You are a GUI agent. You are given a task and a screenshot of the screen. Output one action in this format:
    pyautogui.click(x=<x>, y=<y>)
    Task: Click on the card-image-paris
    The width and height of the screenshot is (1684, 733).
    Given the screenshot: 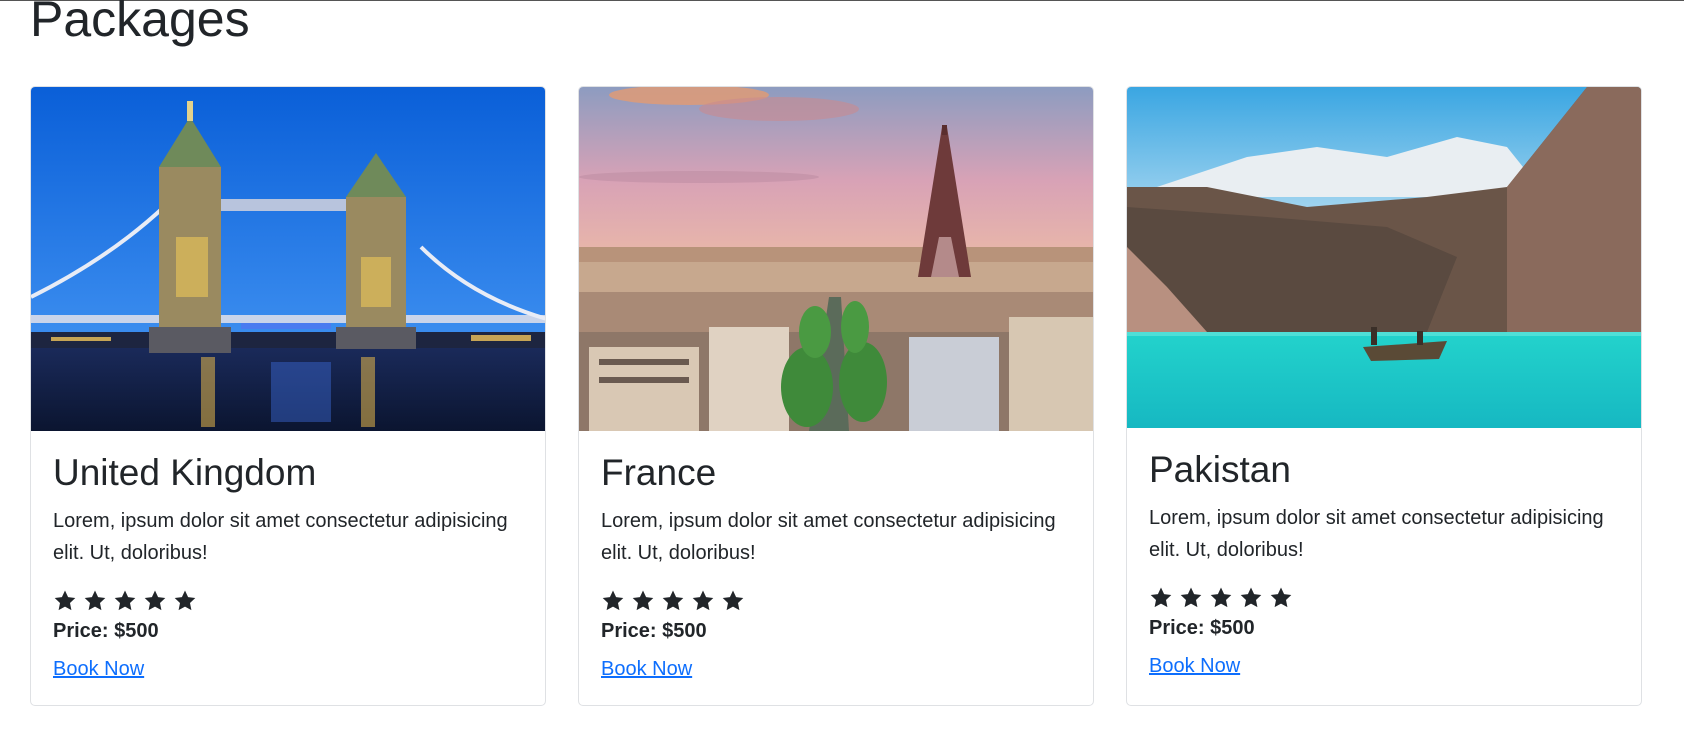 What is the action you would take?
    pyautogui.click(x=836, y=259)
    